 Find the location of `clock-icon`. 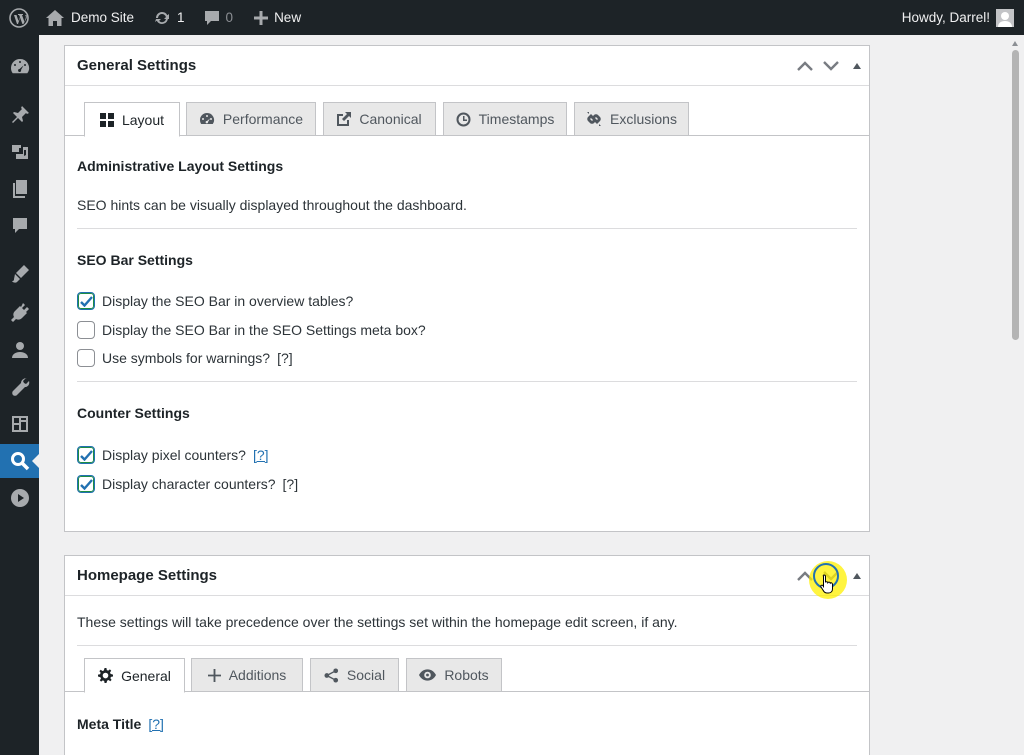

clock-icon is located at coordinates (463, 119).